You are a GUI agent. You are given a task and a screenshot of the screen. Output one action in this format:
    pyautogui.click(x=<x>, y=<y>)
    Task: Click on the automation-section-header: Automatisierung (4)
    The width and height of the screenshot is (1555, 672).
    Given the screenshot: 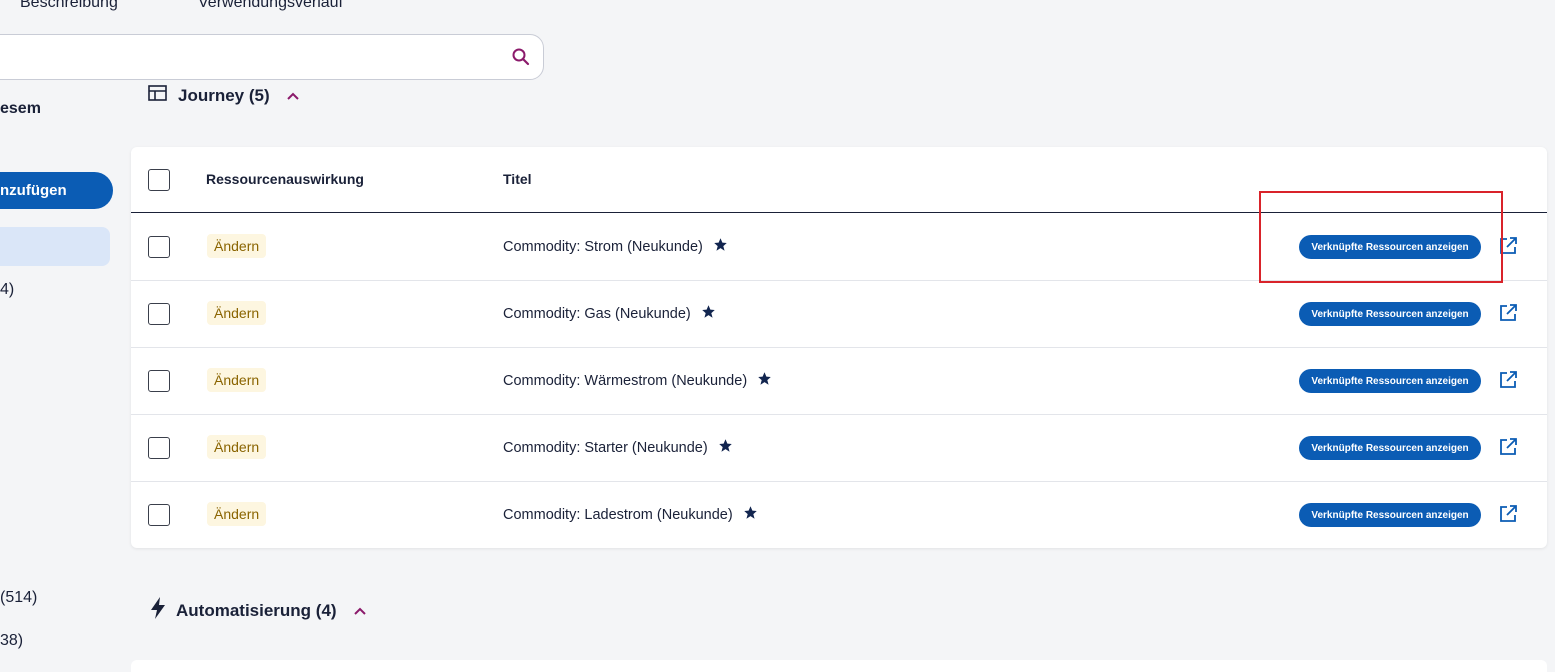 What is the action you would take?
    pyautogui.click(x=258, y=610)
    